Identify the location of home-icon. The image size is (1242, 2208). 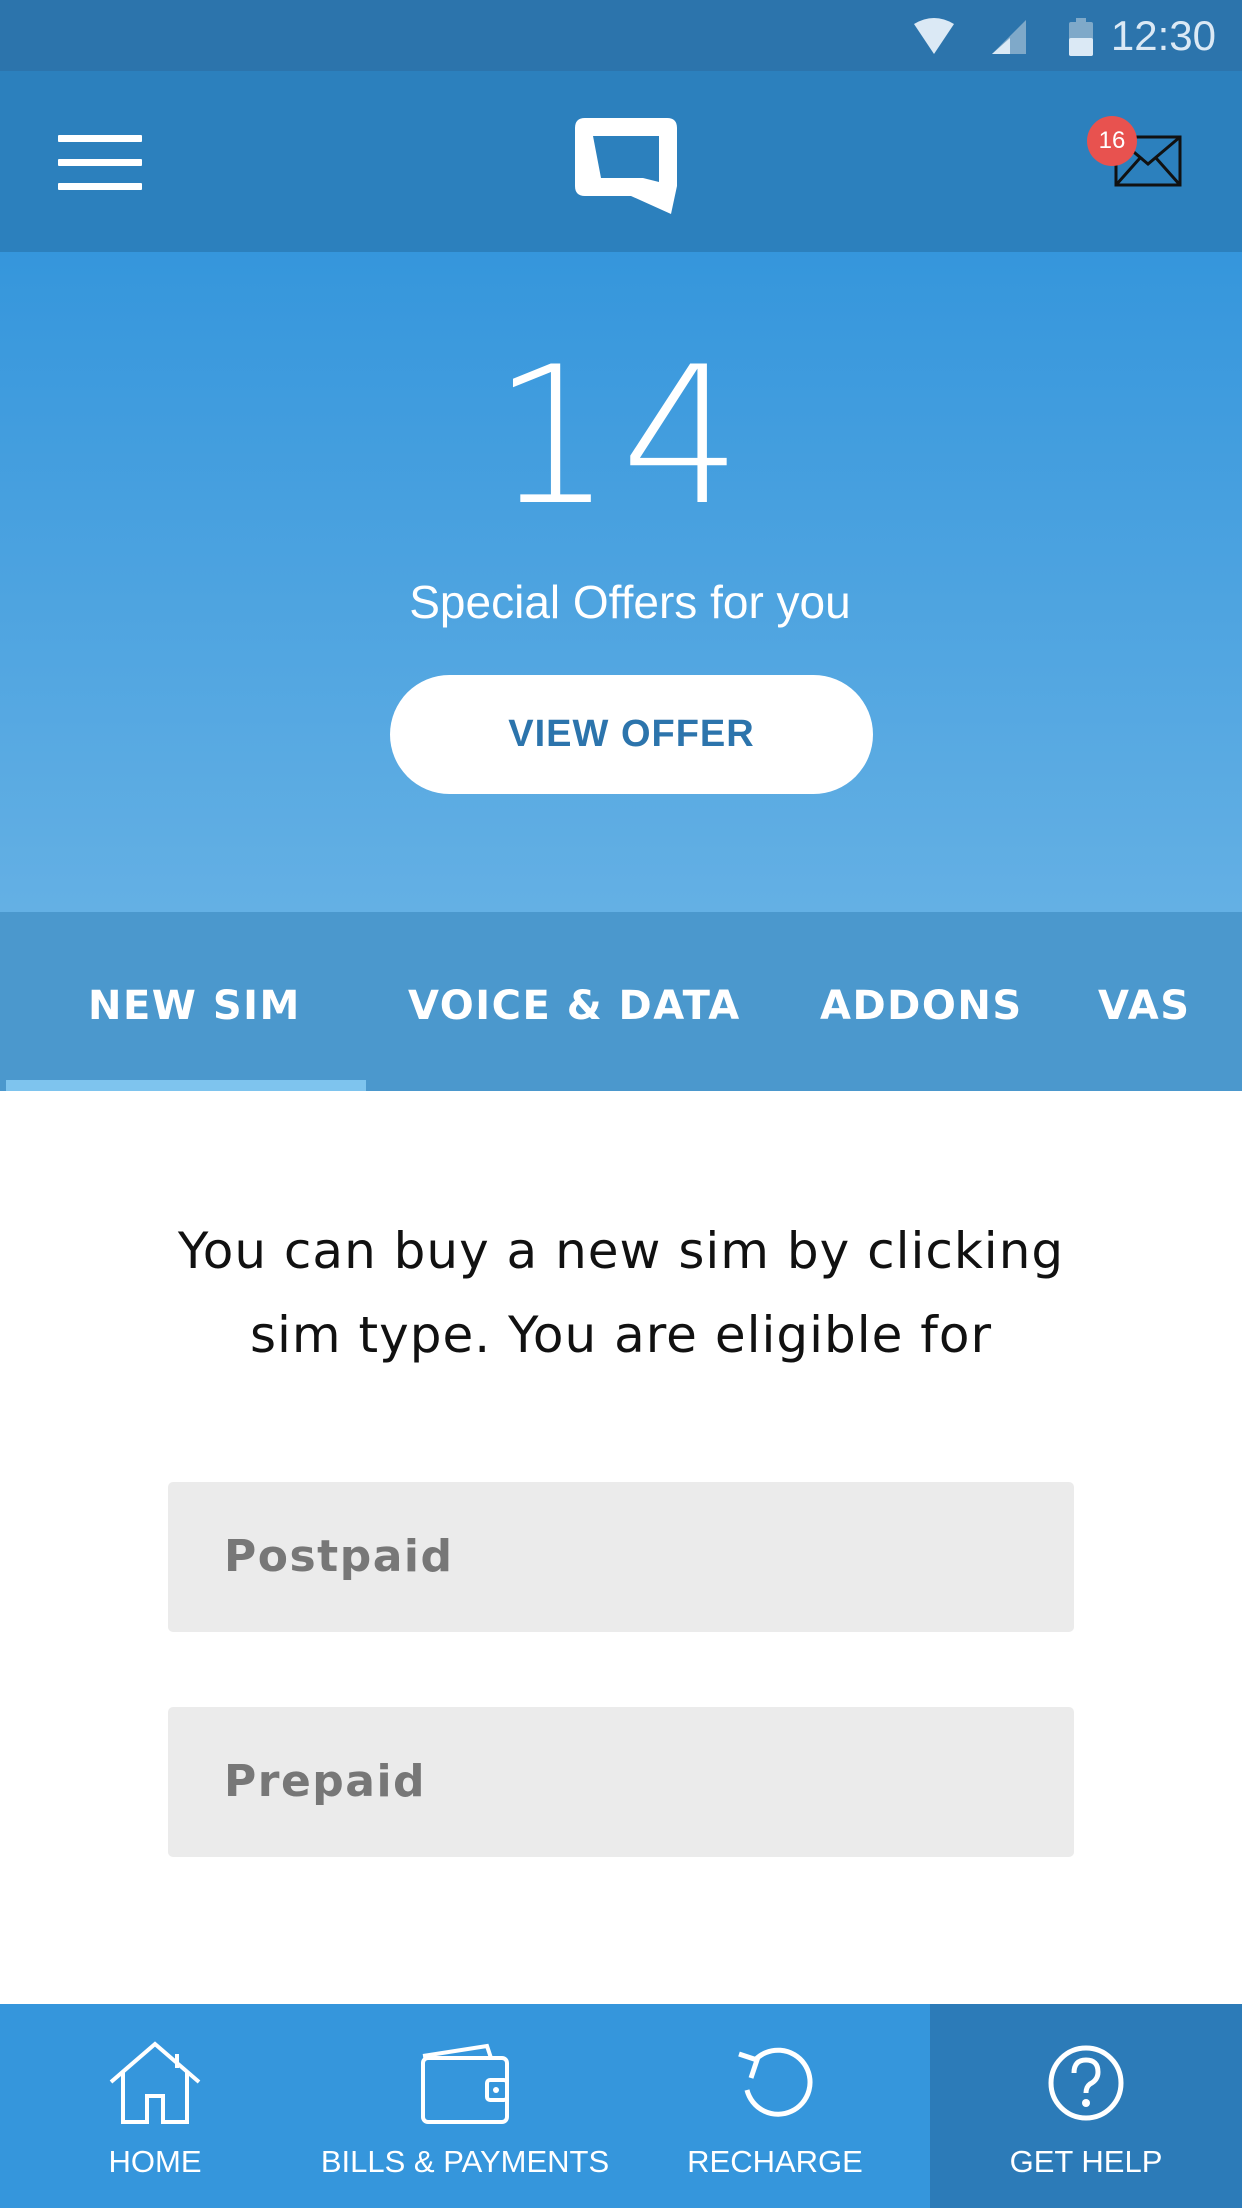
(155, 2082).